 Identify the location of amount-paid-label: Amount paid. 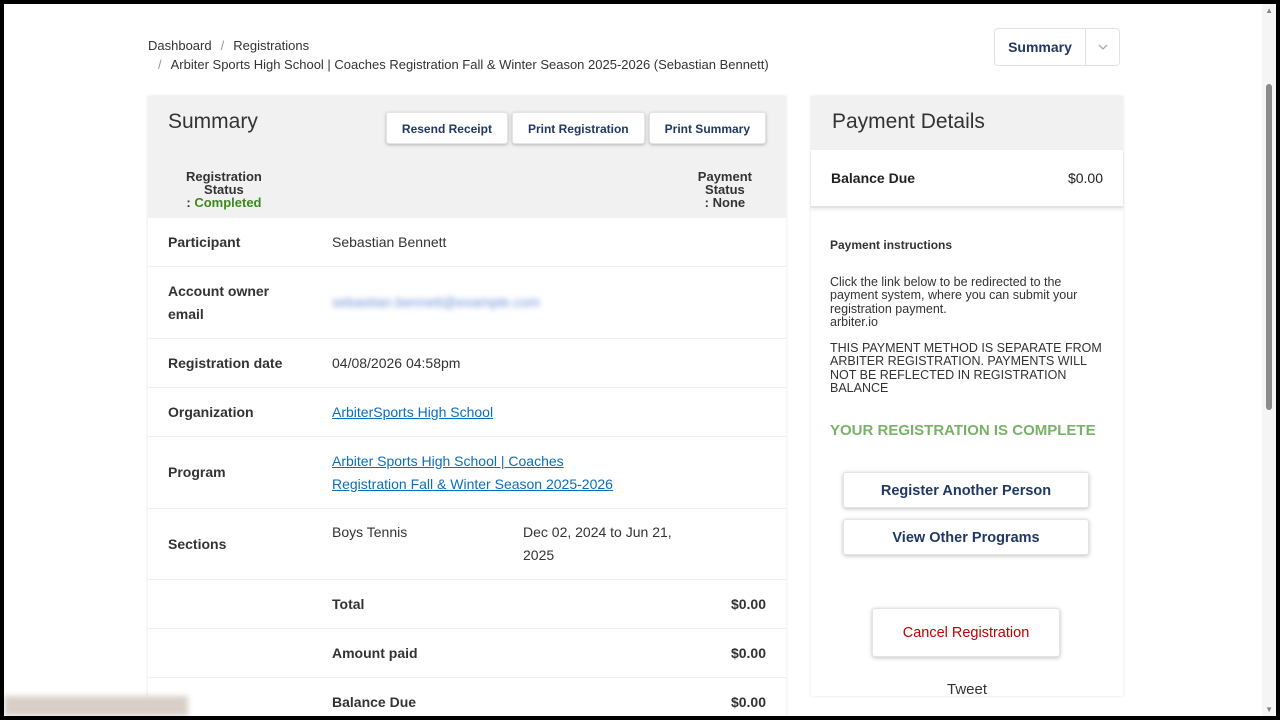
(375, 653).